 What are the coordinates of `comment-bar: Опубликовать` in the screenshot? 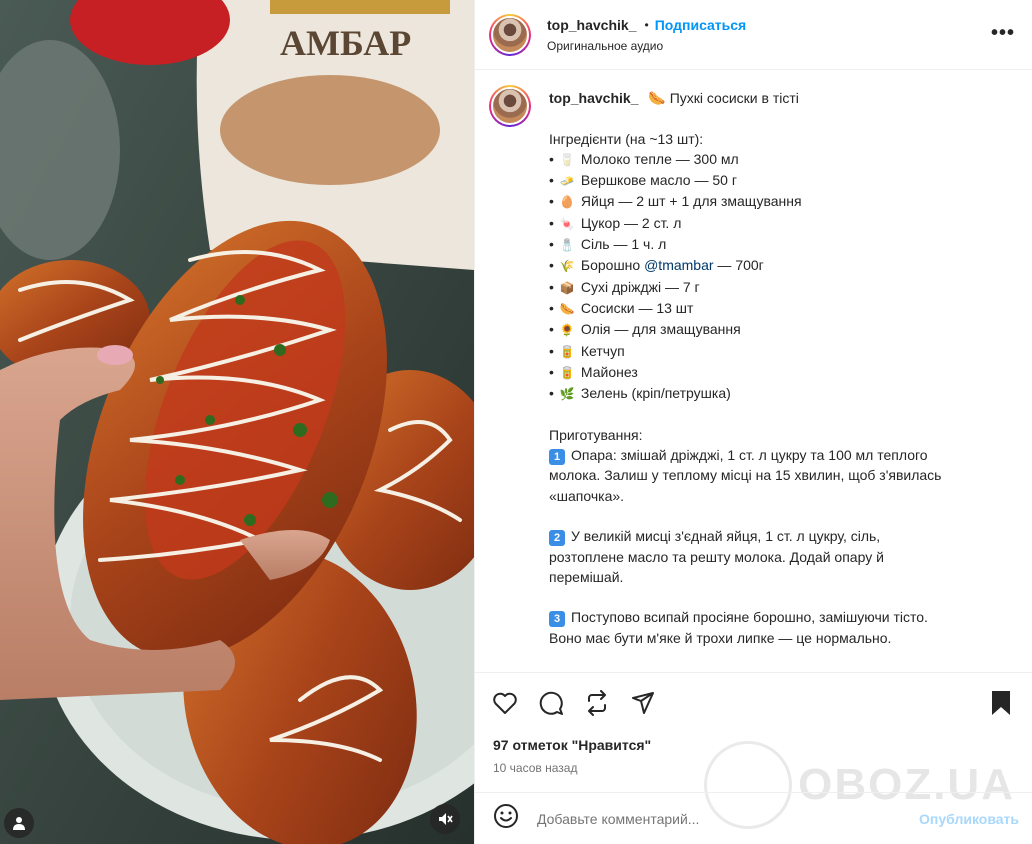 It's located at (753, 818).